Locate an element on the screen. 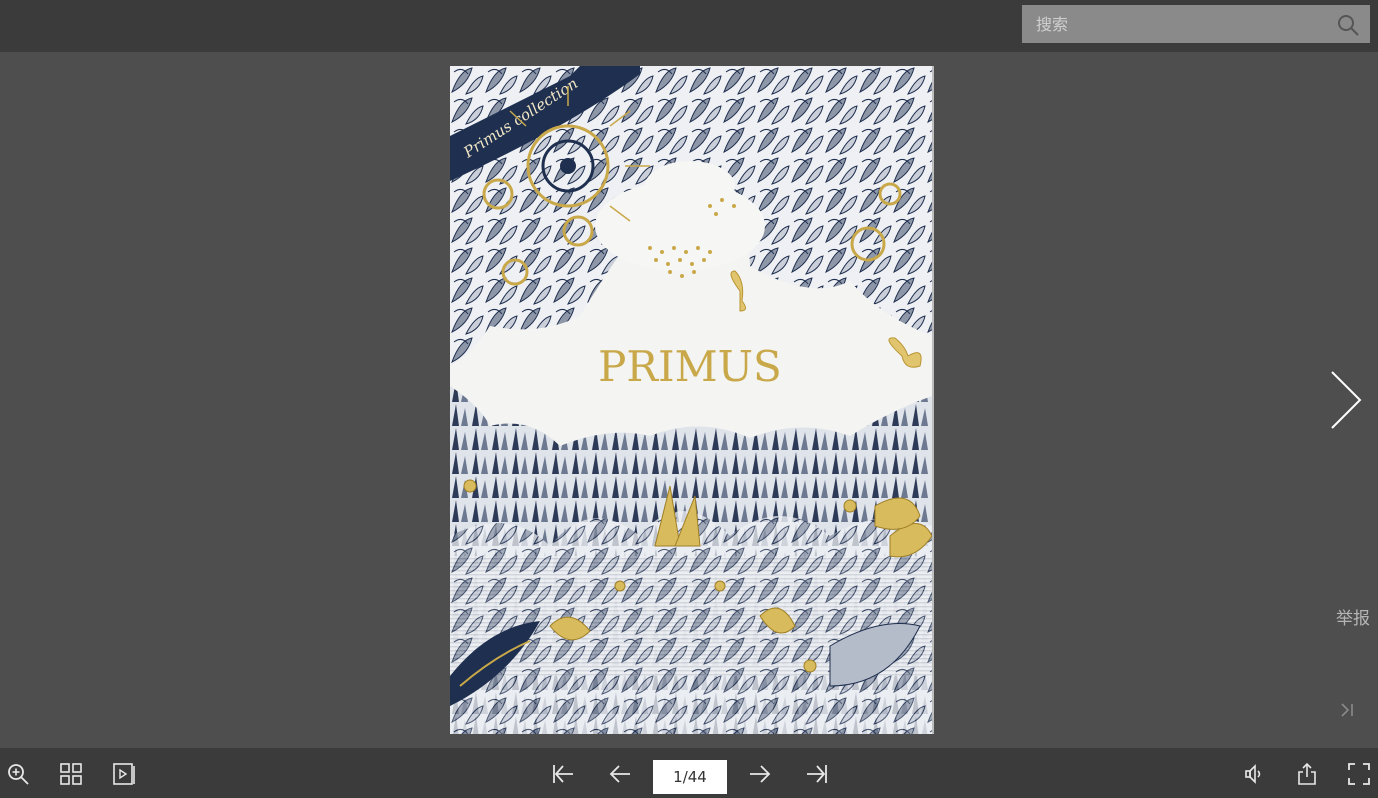 Image resolution: width=1378 pixels, height=798 pixels. zoom-in-icon is located at coordinates (18, 774).